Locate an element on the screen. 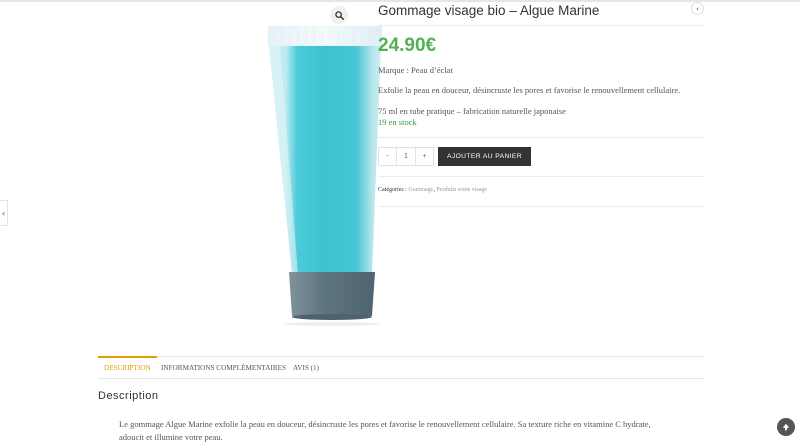  product-image is located at coordinates (325, 176).